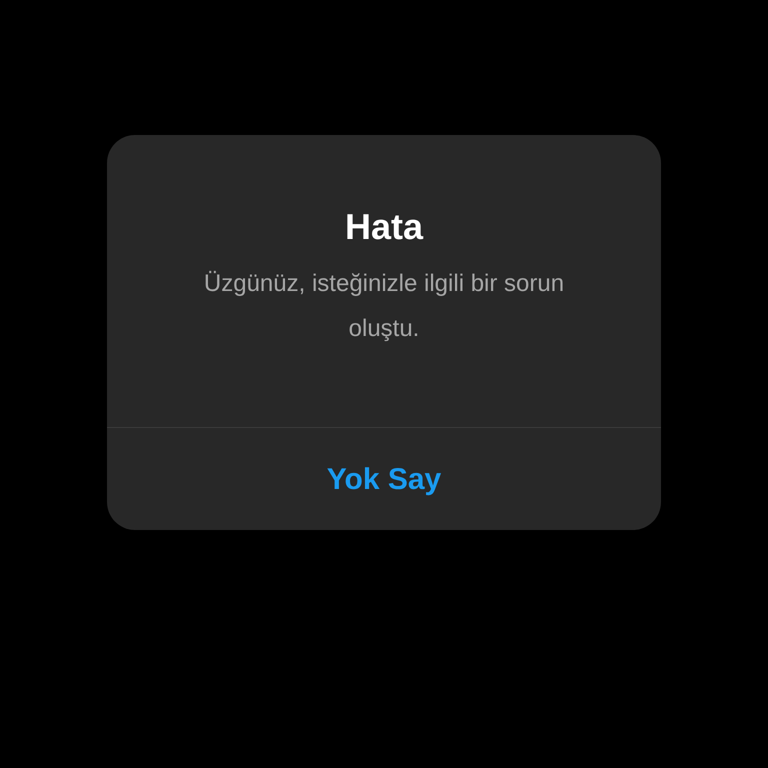  I want to click on dismiss-button: Yok Say, so click(384, 479).